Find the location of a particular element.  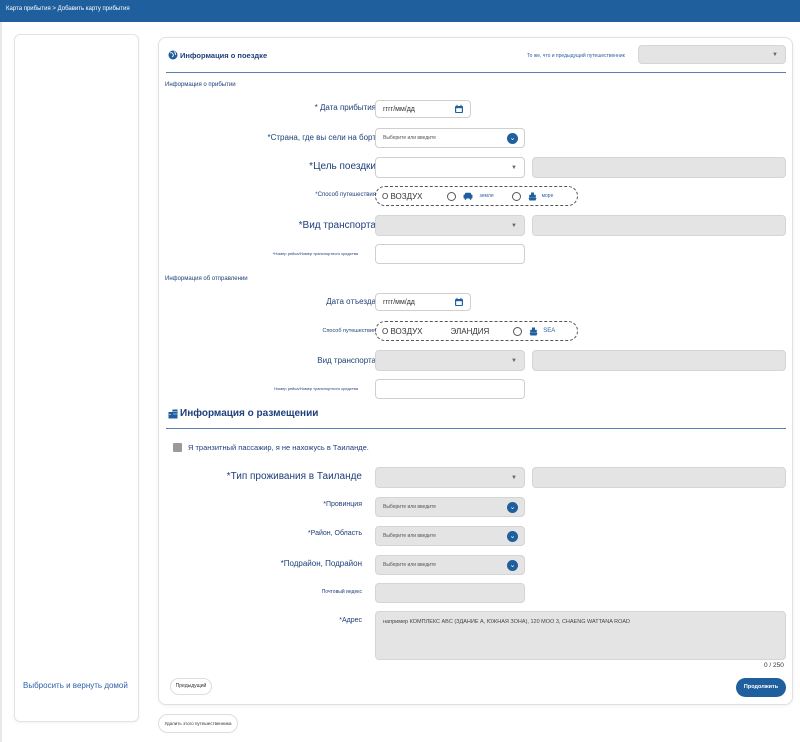

travel-mode-group: О ВОЗДУХ земля море is located at coordinates (476, 196).